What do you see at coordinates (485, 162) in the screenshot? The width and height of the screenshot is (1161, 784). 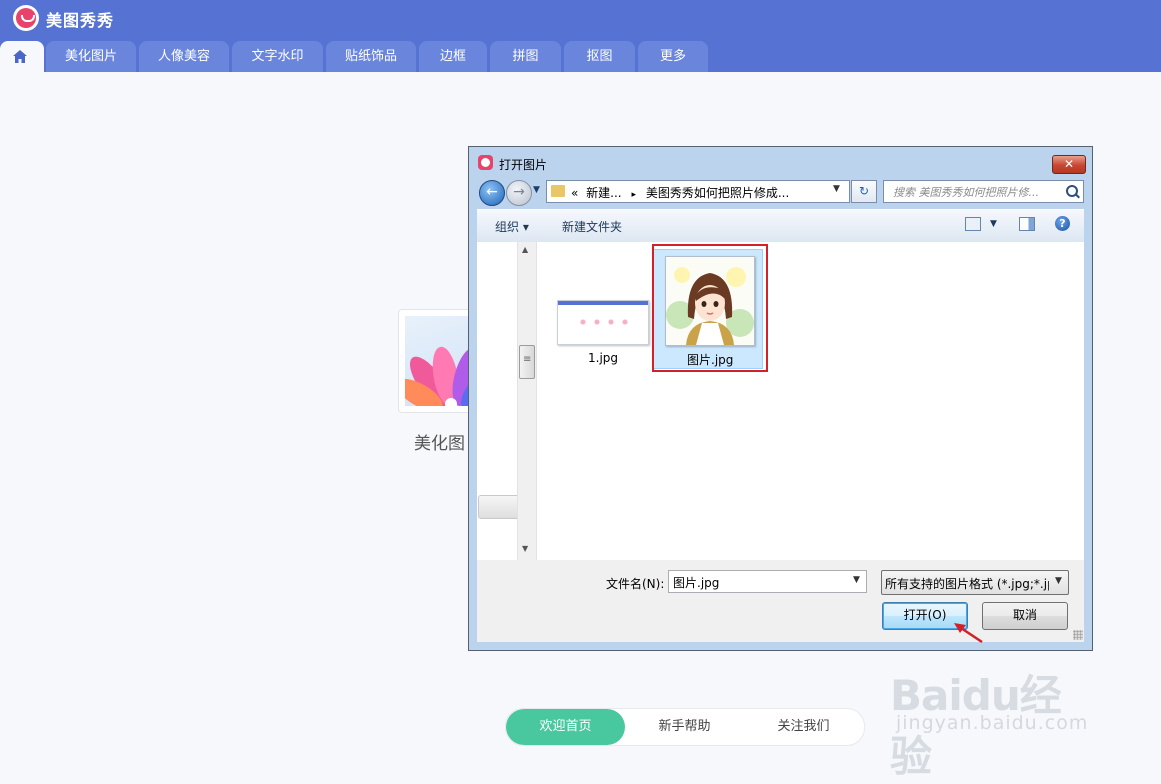 I see `dialog-app-icon` at bounding box center [485, 162].